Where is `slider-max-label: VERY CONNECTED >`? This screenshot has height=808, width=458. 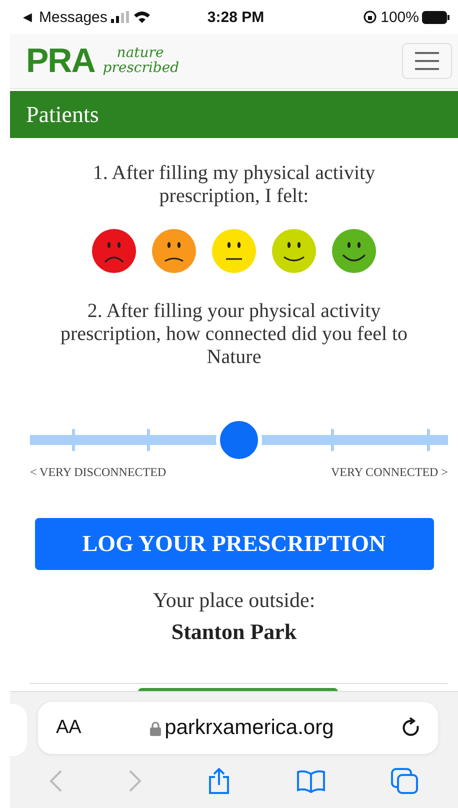
slider-max-label: VERY CONNECTED > is located at coordinates (389, 472).